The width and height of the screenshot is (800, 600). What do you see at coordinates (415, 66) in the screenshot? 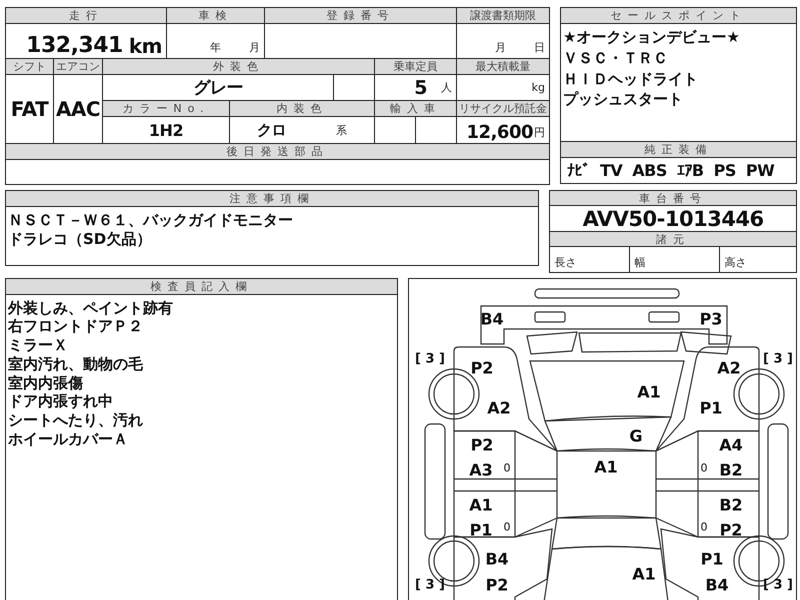
I see `column-header: 乗車定員` at bounding box center [415, 66].